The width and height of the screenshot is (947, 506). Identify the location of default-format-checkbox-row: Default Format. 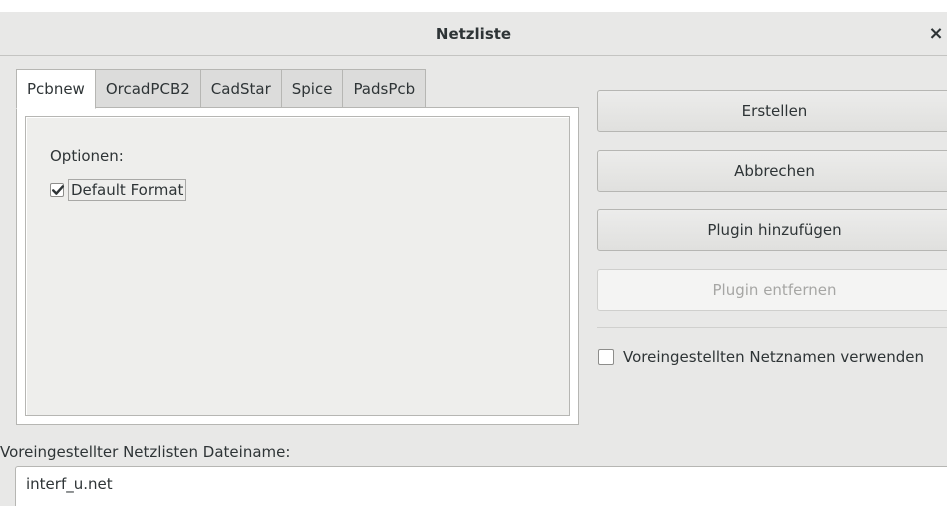
(118, 190).